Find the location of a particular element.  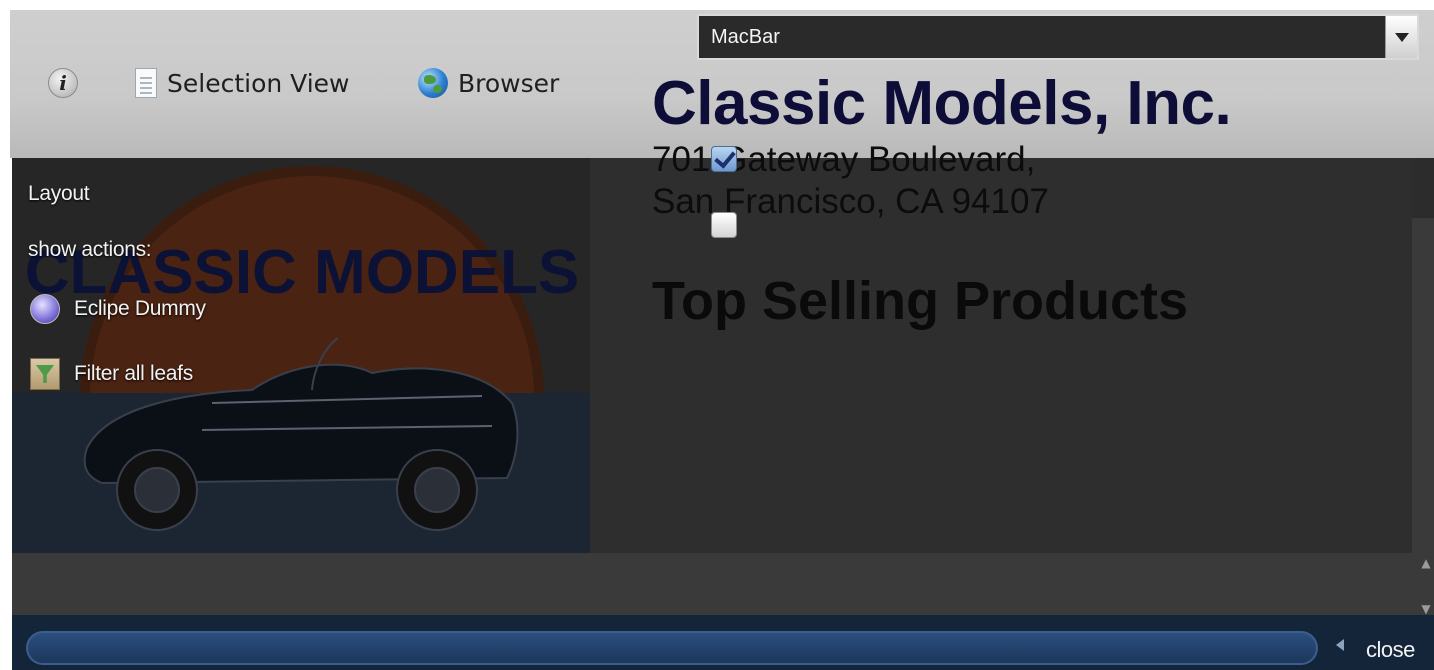

horizontal-scrollbar is located at coordinates (672, 648).